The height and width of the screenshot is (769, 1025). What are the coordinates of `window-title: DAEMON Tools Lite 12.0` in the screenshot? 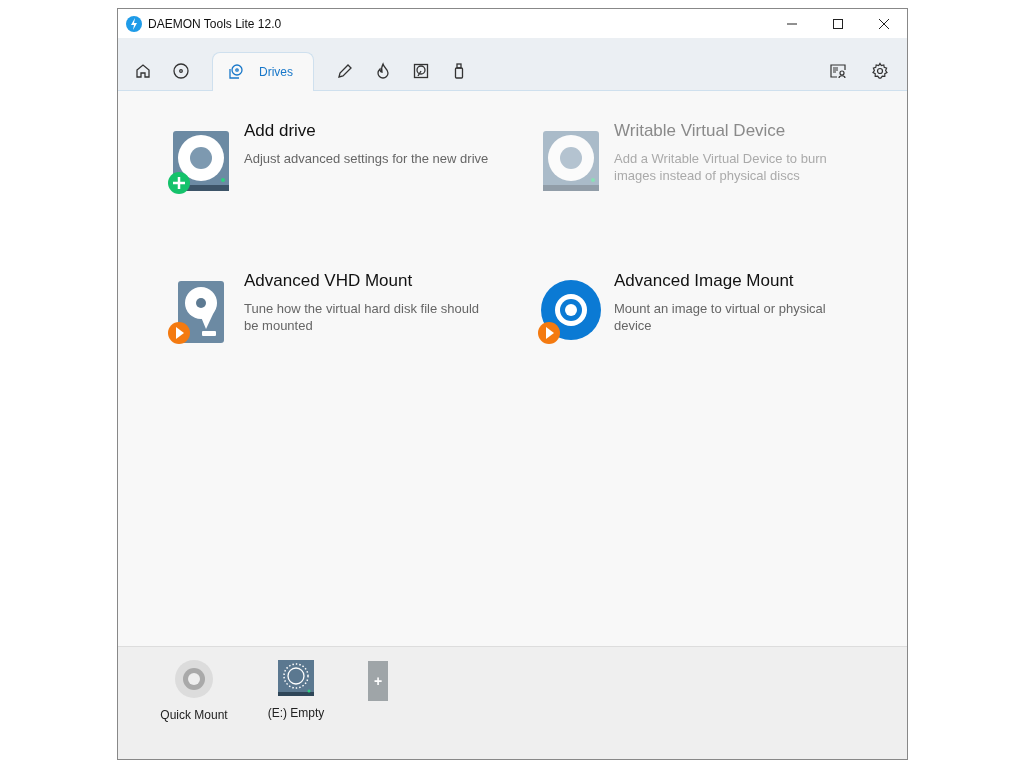 It's located at (215, 23).